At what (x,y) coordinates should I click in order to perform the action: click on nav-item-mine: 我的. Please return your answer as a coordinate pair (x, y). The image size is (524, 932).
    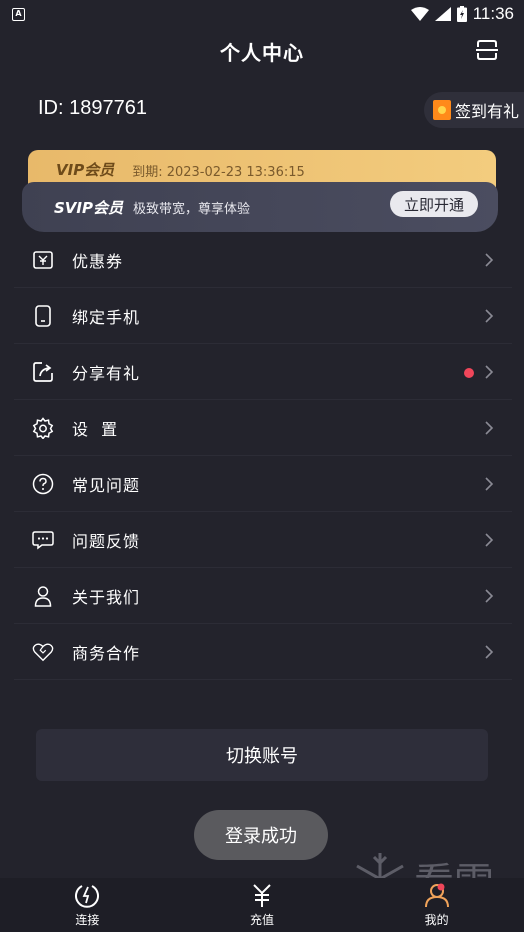
    Looking at the image, I should click on (436, 905).